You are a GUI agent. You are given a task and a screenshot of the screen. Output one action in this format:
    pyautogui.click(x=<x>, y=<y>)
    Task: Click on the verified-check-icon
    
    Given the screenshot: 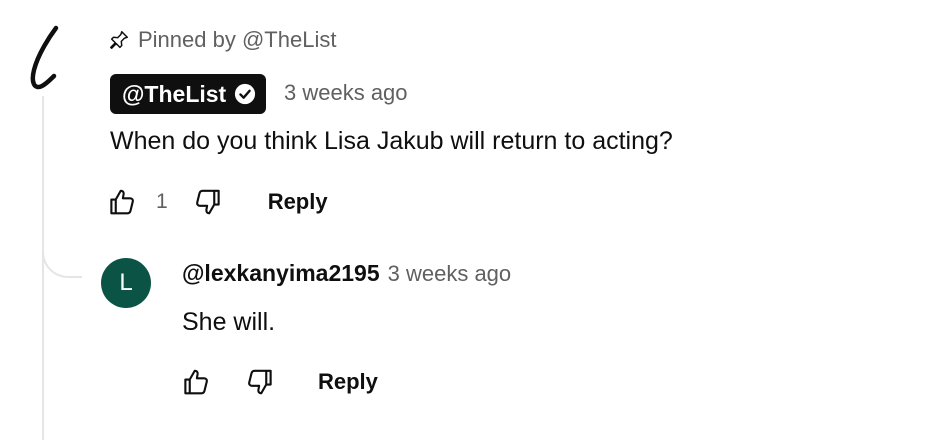 What is the action you would take?
    pyautogui.click(x=245, y=94)
    